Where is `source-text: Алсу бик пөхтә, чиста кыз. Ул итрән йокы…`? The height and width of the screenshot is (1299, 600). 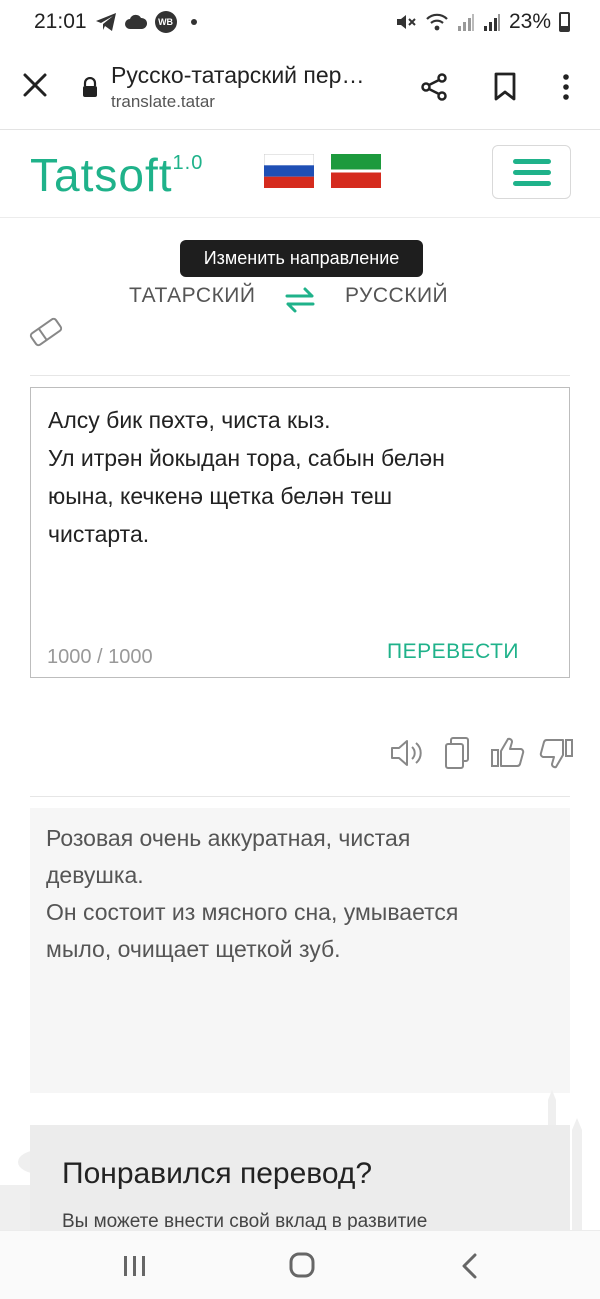 source-text: Алсу бик пөхтә, чиста кыз. Ул итрән йокы… is located at coordinates (303, 477).